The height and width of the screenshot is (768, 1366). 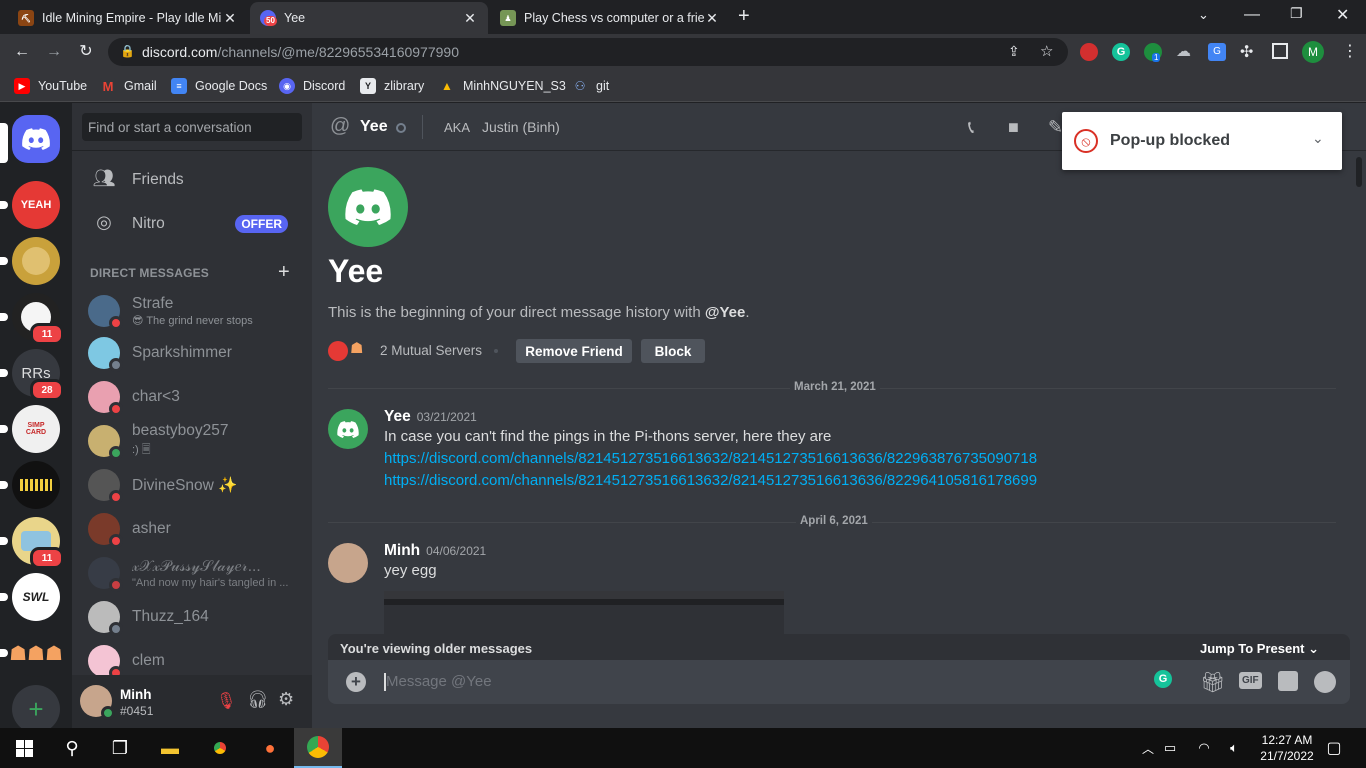 I want to click on side-panel-icon, so click(x=1280, y=51).